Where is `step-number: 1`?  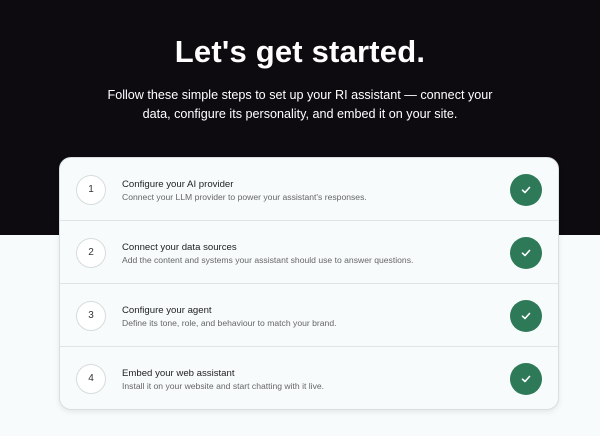 step-number: 1 is located at coordinates (91, 190).